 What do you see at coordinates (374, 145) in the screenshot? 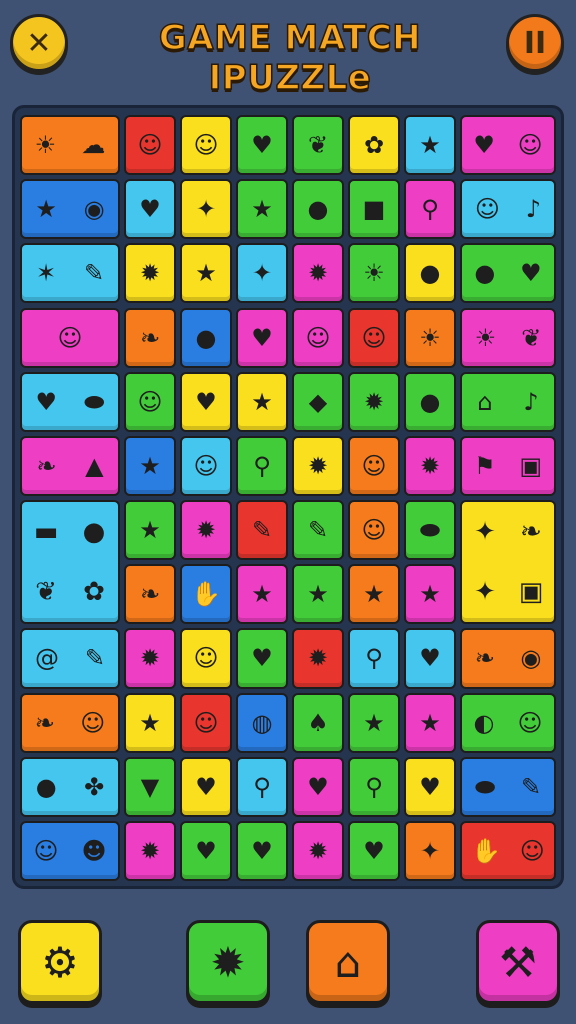
I see `board-tile: ✿` at bounding box center [374, 145].